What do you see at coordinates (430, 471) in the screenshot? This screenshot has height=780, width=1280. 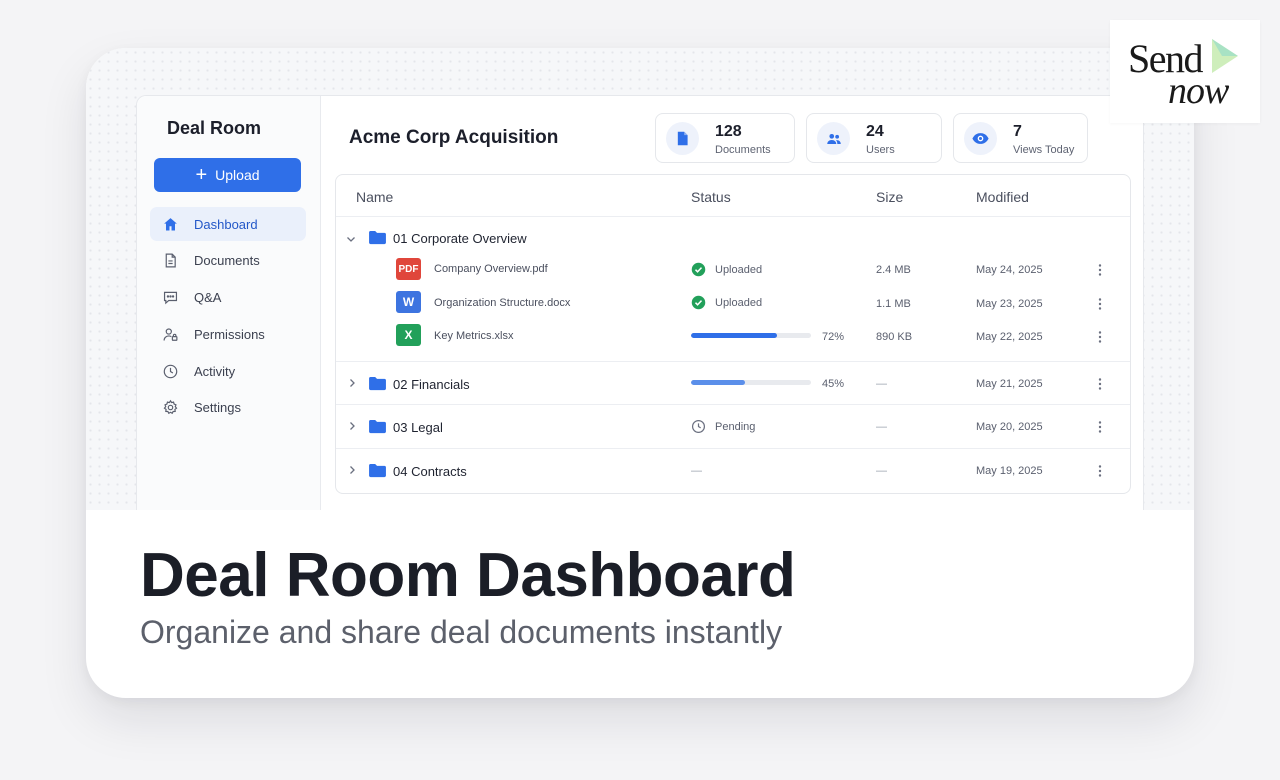 I see `folder-name: 04 Contracts` at bounding box center [430, 471].